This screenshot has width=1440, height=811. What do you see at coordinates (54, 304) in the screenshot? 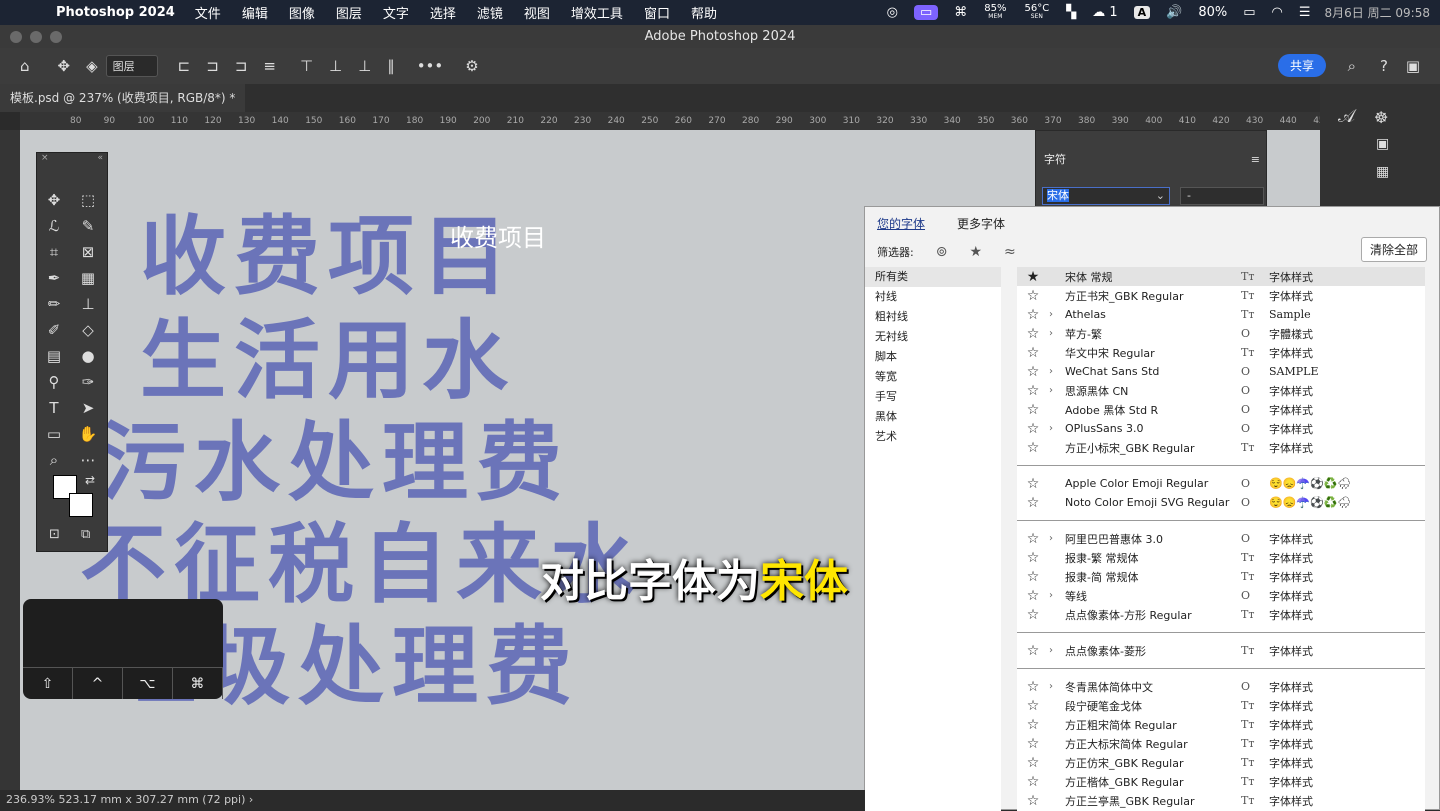
I see `brush-tool-icon: ✏` at bounding box center [54, 304].